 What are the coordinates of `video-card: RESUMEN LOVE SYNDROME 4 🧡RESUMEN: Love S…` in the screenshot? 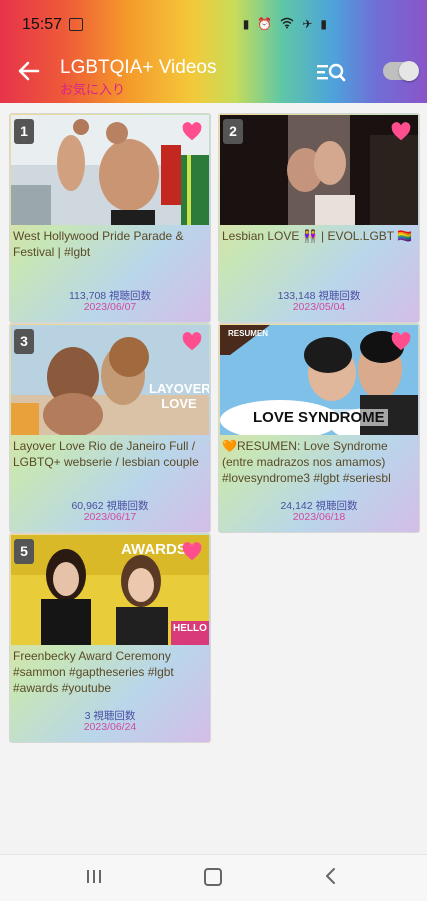 It's located at (319, 428).